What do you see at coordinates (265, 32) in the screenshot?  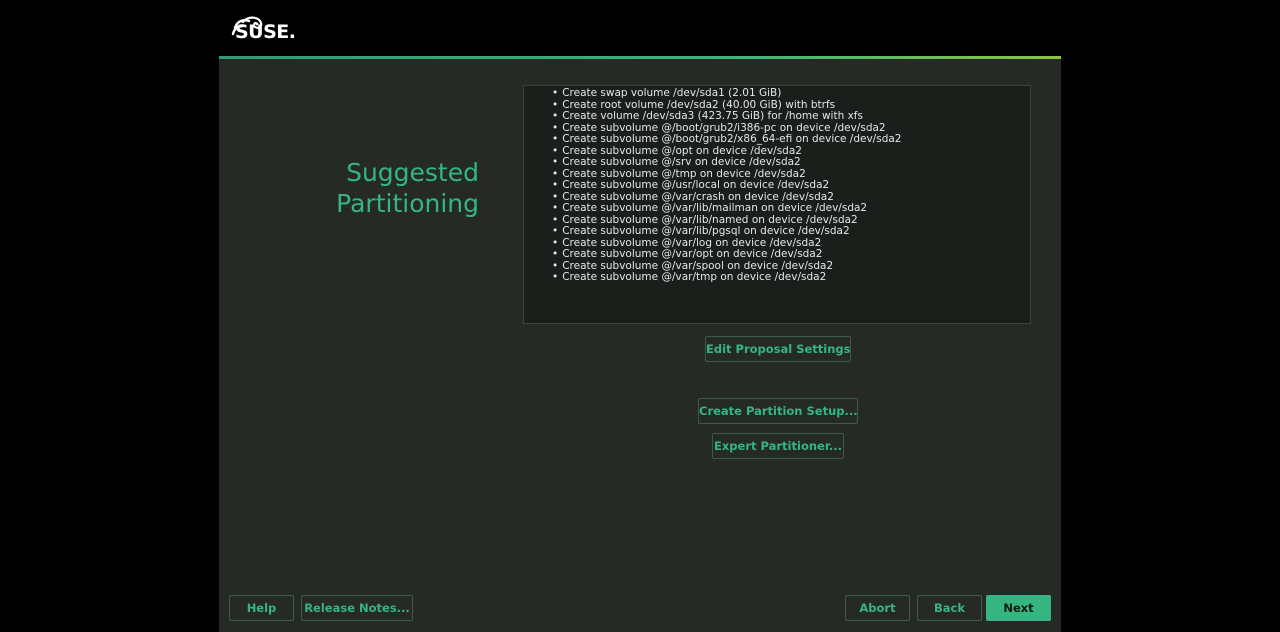 I see `suse-logo-wordmark: SUSE.` at bounding box center [265, 32].